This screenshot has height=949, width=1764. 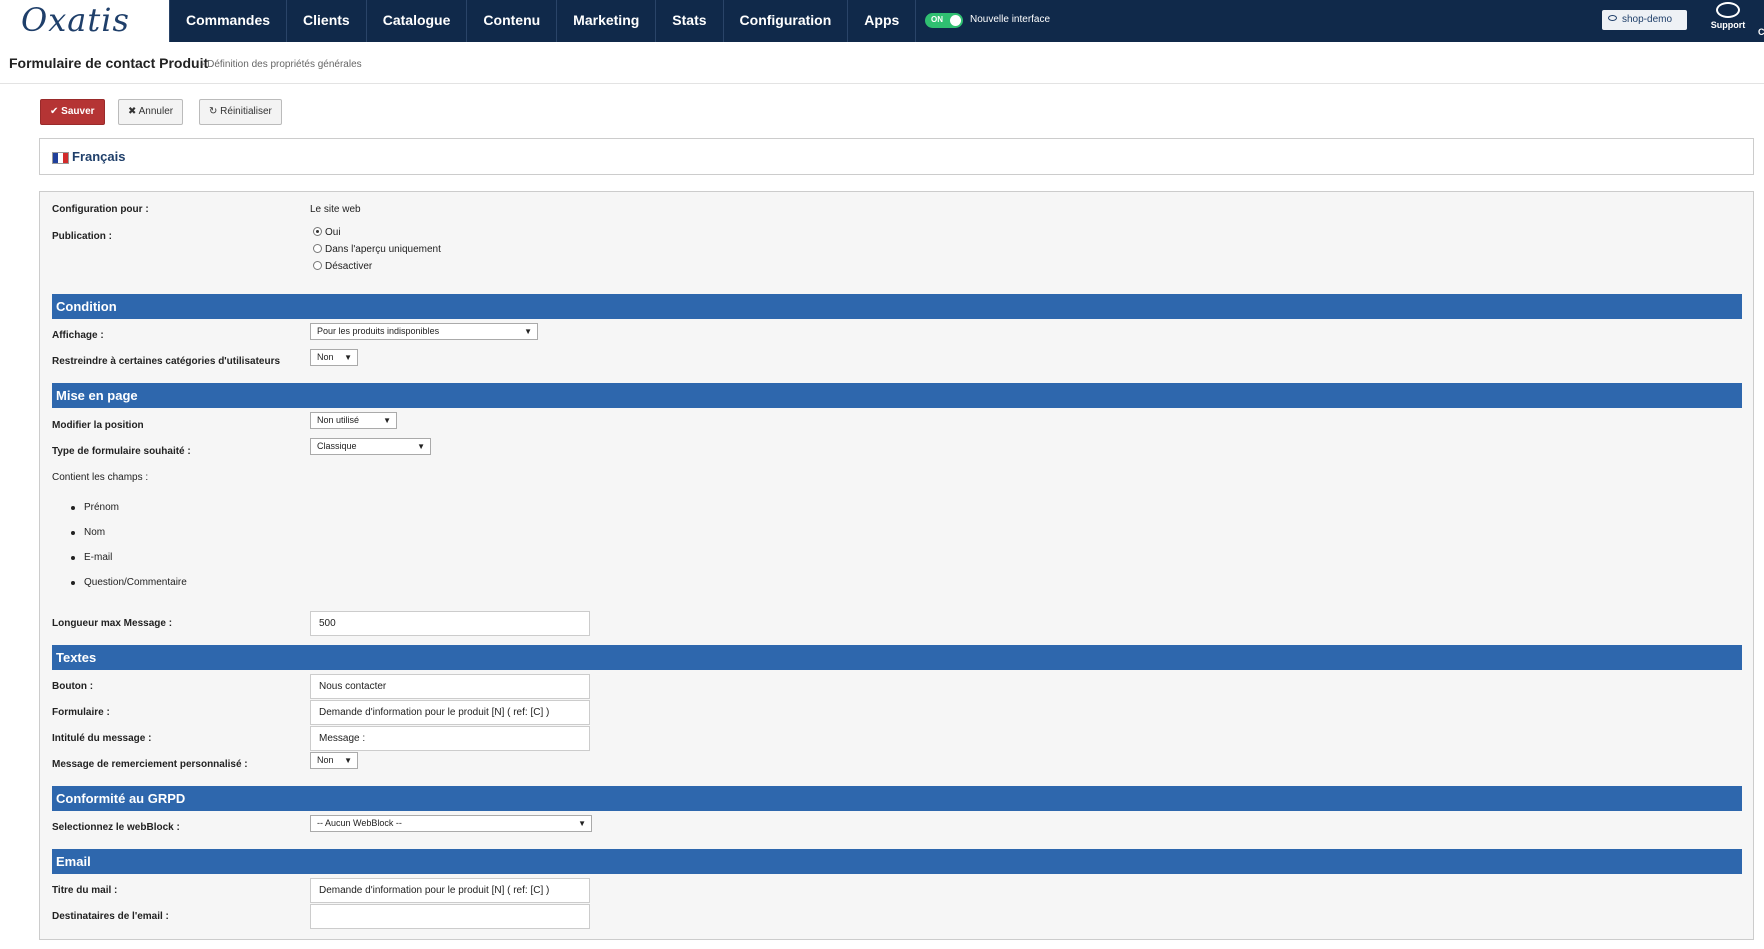 What do you see at coordinates (94, 507) in the screenshot?
I see `list-item: Prénom` at bounding box center [94, 507].